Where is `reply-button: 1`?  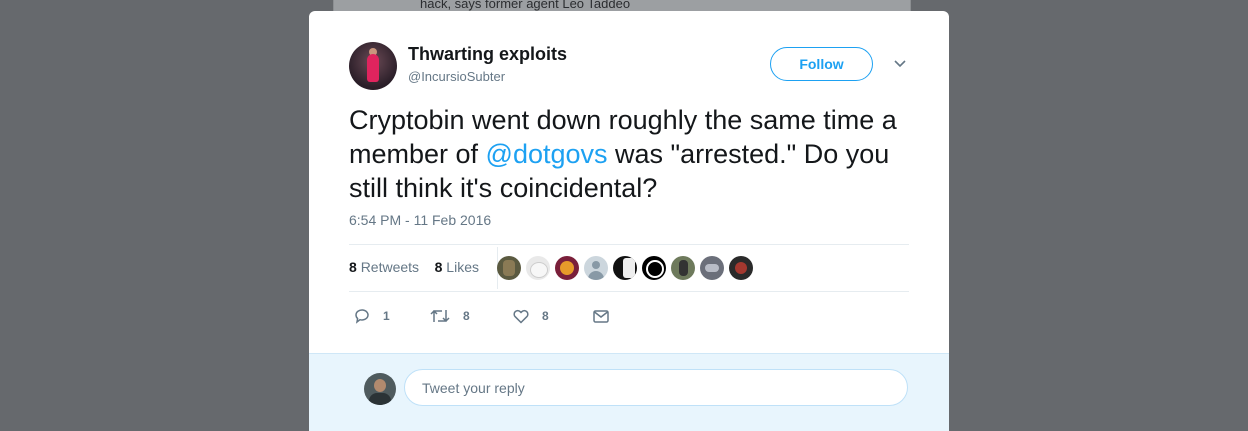 reply-button: 1 is located at coordinates (371, 316).